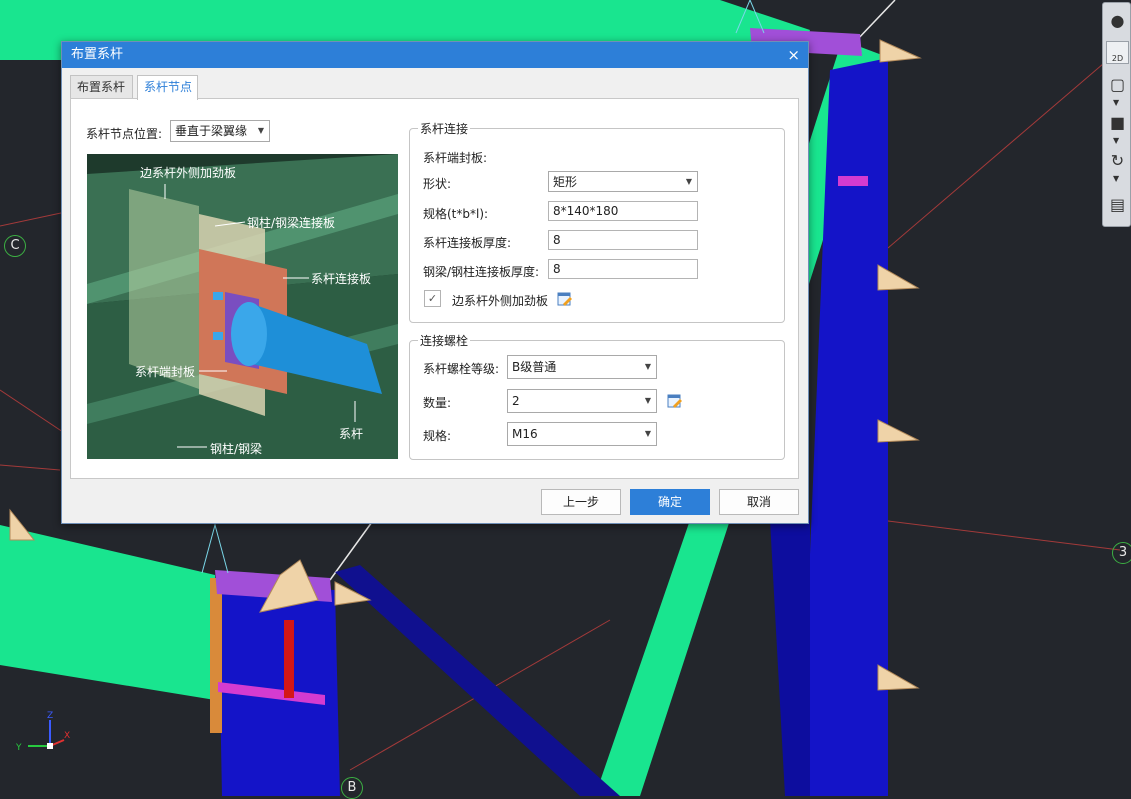  What do you see at coordinates (1117, 204) in the screenshot?
I see `properties-panel-icon: ▤` at bounding box center [1117, 204].